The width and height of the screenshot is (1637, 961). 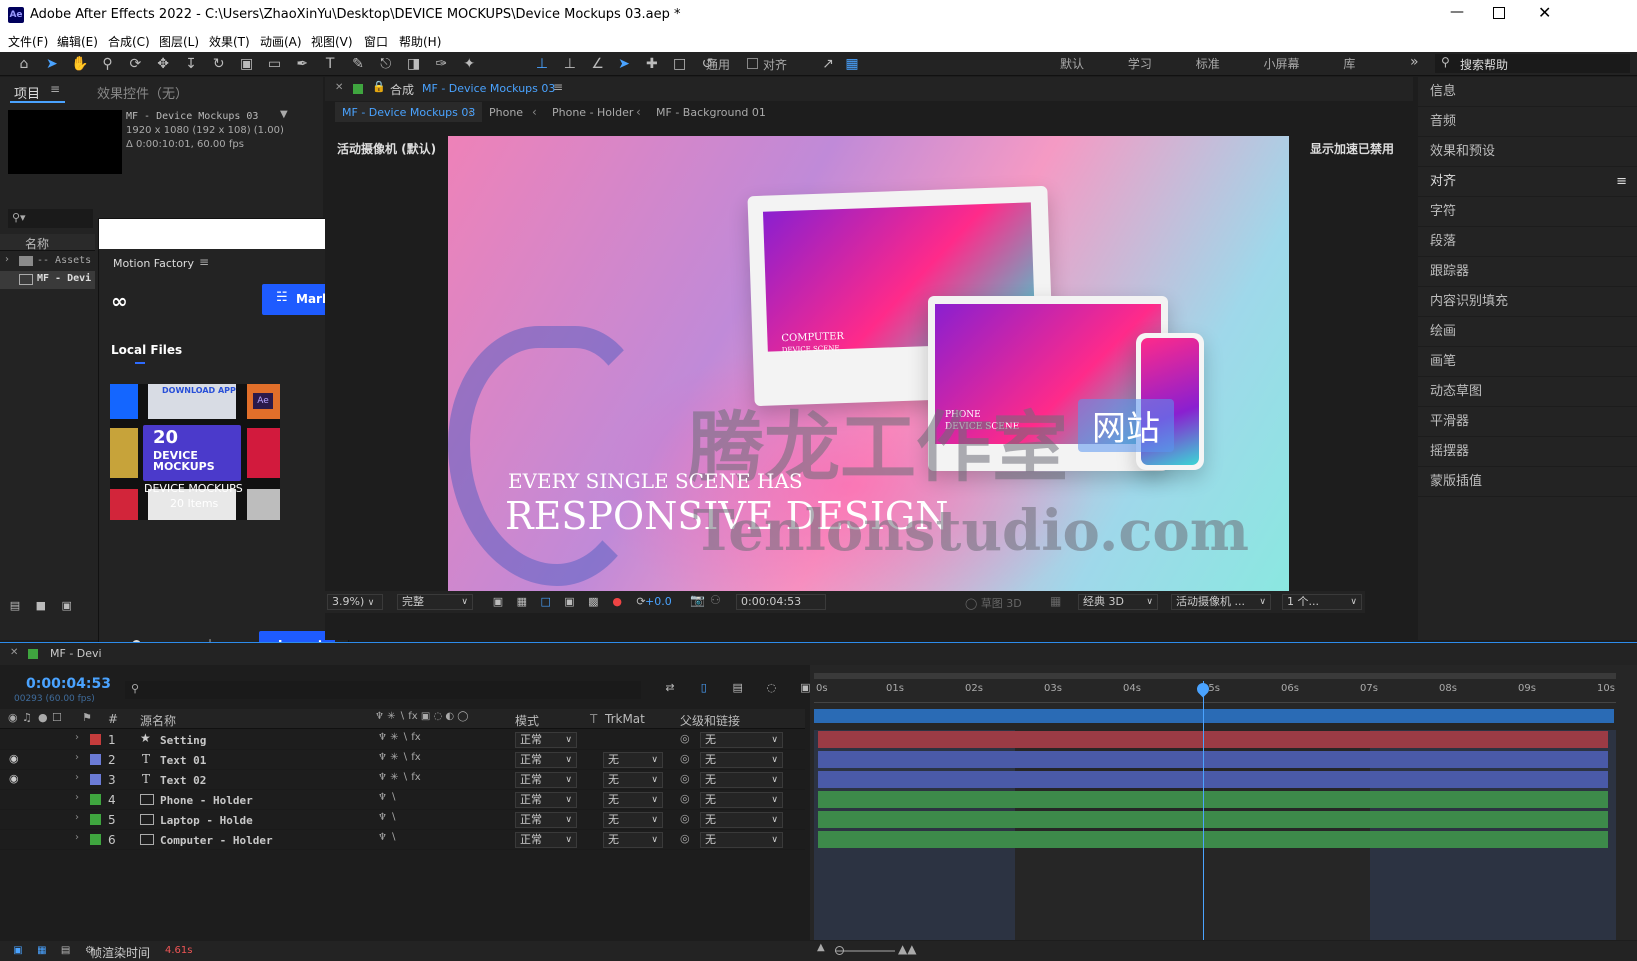 I want to click on menu-animation: 动画(A), so click(x=281, y=41).